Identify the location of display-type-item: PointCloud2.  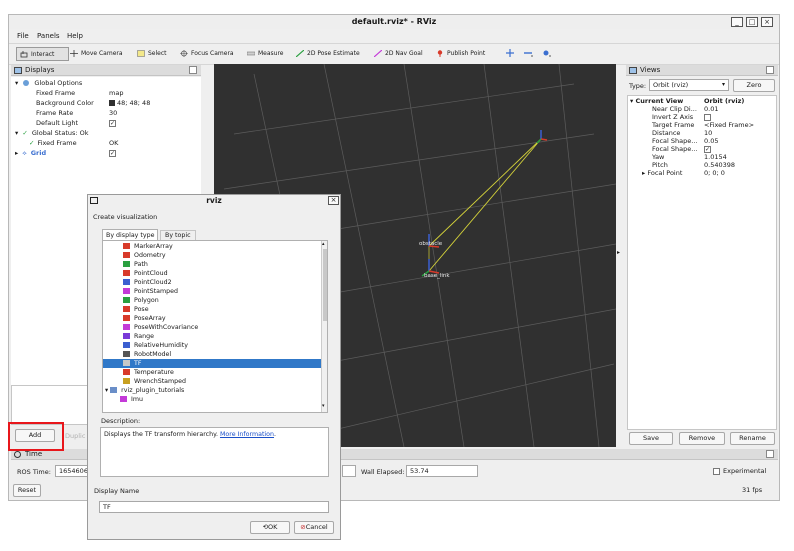
(215, 282).